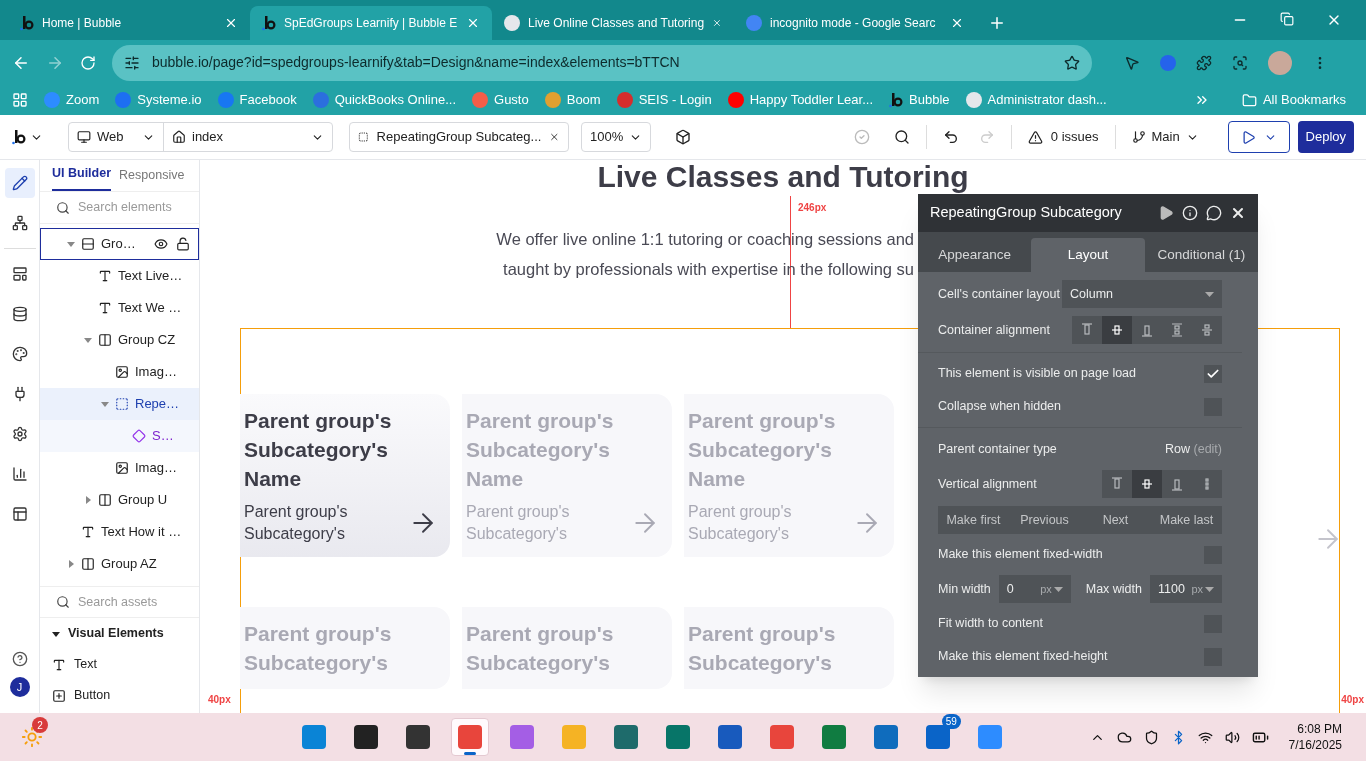 This screenshot has width=1366, height=768. Describe the element at coordinates (602, 62) in the screenshot. I see `address-bar: bubble.io/page?id=spedgroups-learnify&tab=Design&name=index&elements=bTTCN` at that location.